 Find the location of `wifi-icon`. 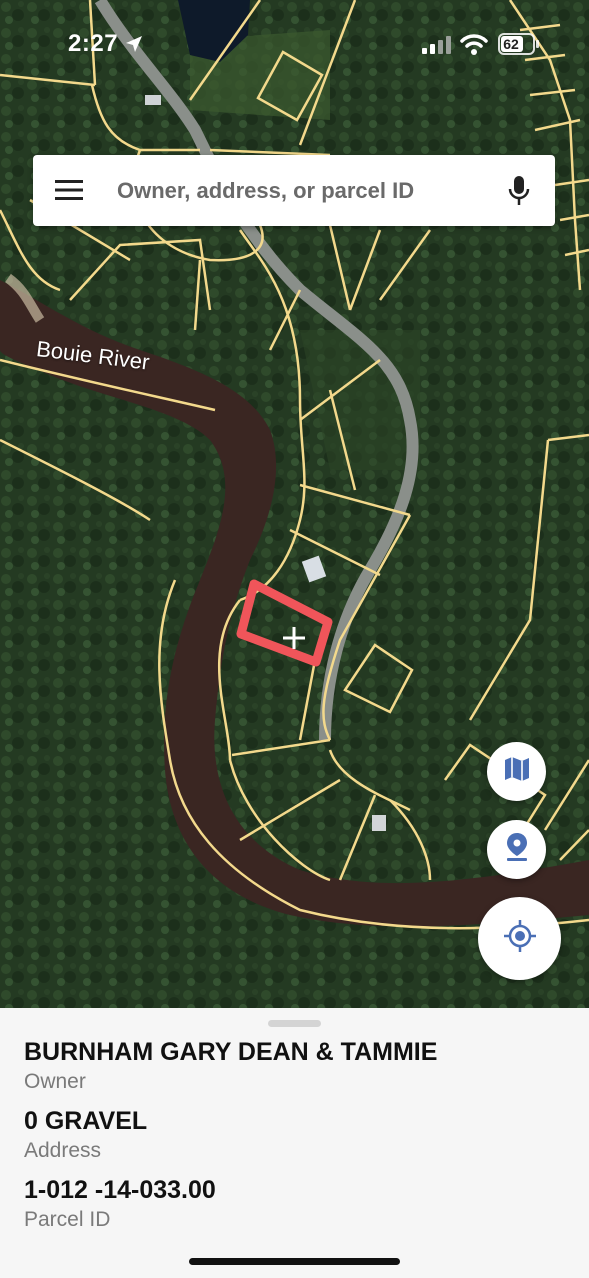

wifi-icon is located at coordinates (474, 46).